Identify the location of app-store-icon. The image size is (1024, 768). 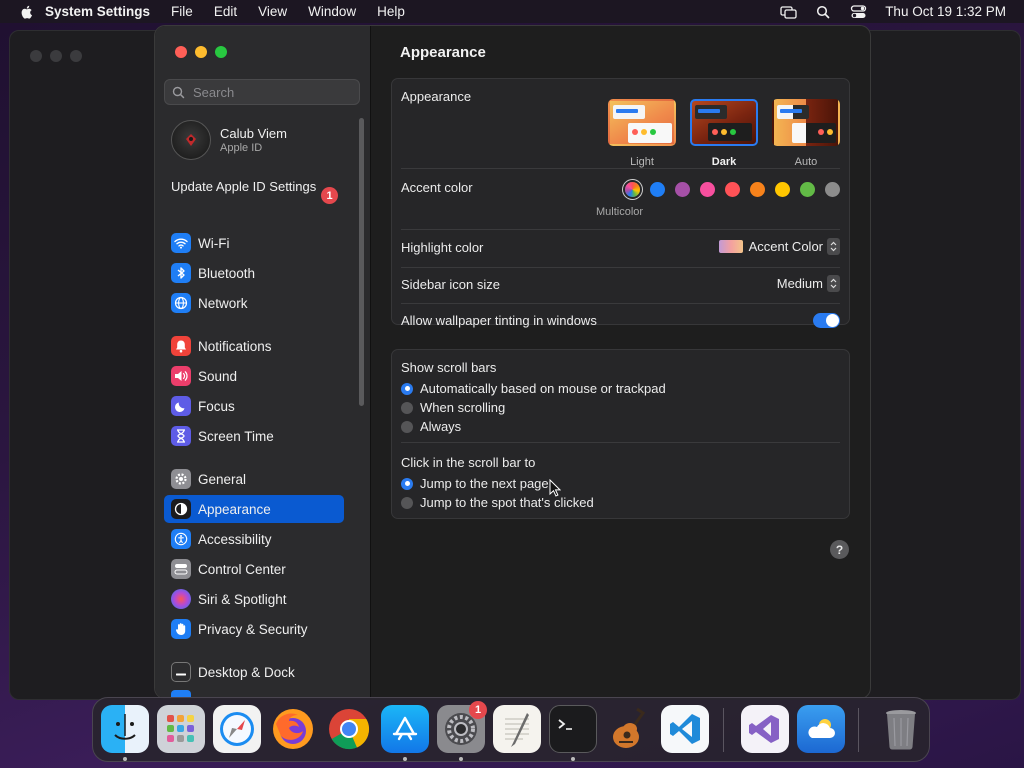
(405, 729).